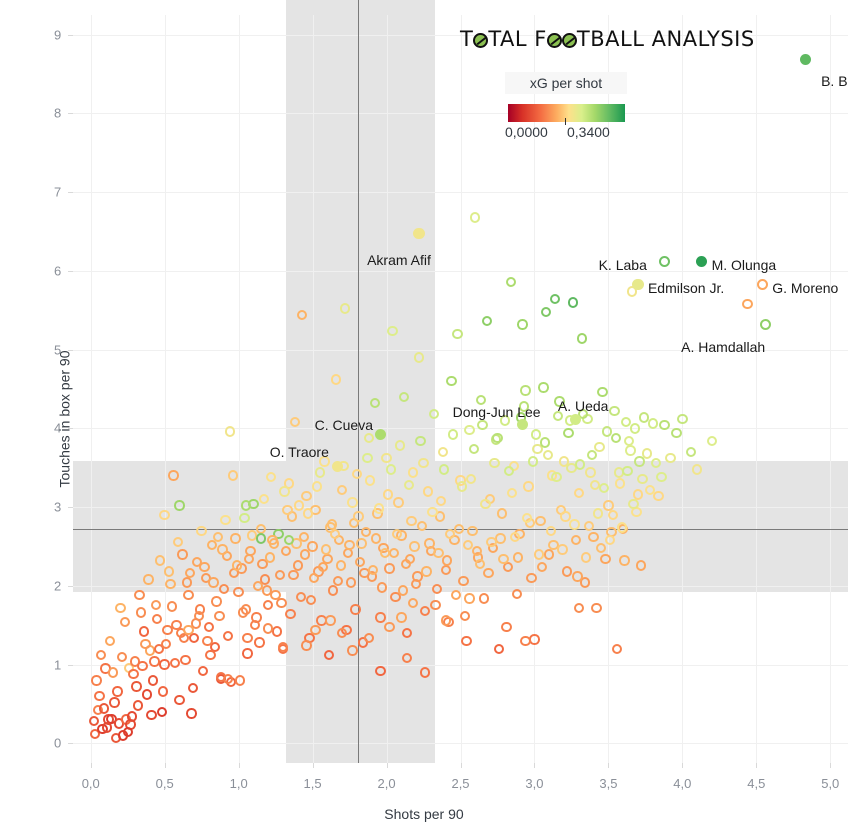 Image resolution: width=848 pixels, height=837 pixels. I want to click on point-label: Dong-Jun Lee, so click(496, 412).